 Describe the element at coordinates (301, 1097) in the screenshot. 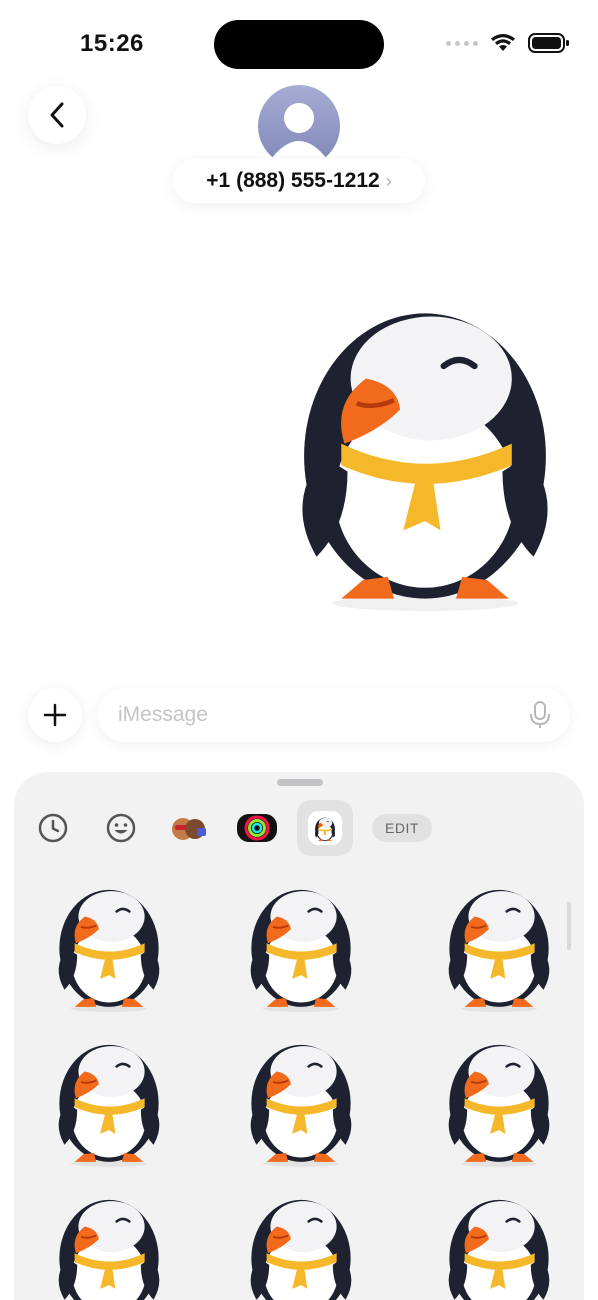

I see `sticker-puffin-angry` at that location.